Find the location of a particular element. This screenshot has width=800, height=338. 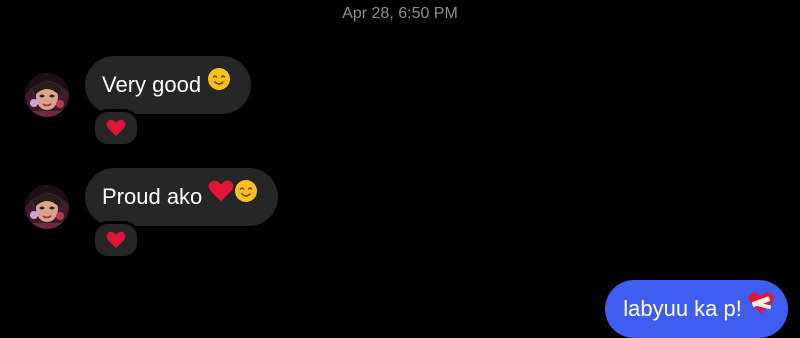

incoming-message-bubble: Proud ako is located at coordinates (182, 196).